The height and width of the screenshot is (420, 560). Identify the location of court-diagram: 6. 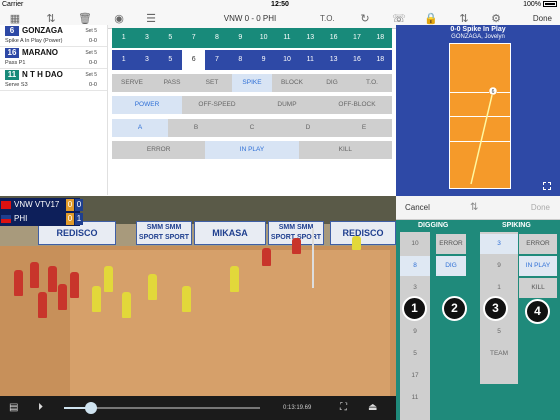
(480, 116).